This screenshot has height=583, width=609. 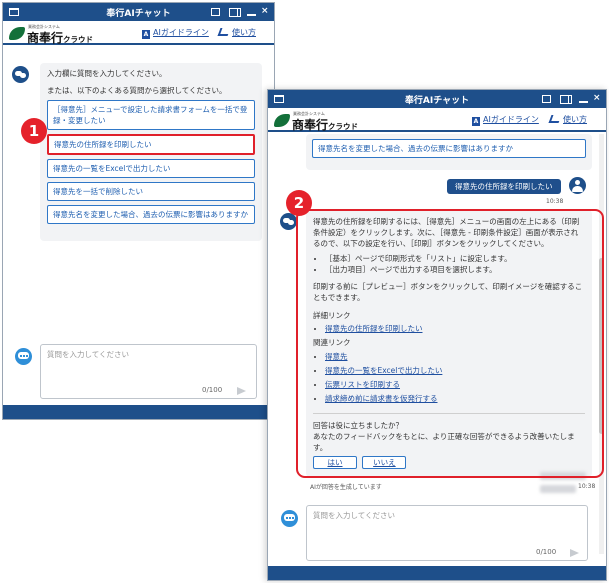 I want to click on suggestion-button: 得意先の一覧をExcelで出力したい, so click(x=151, y=168).